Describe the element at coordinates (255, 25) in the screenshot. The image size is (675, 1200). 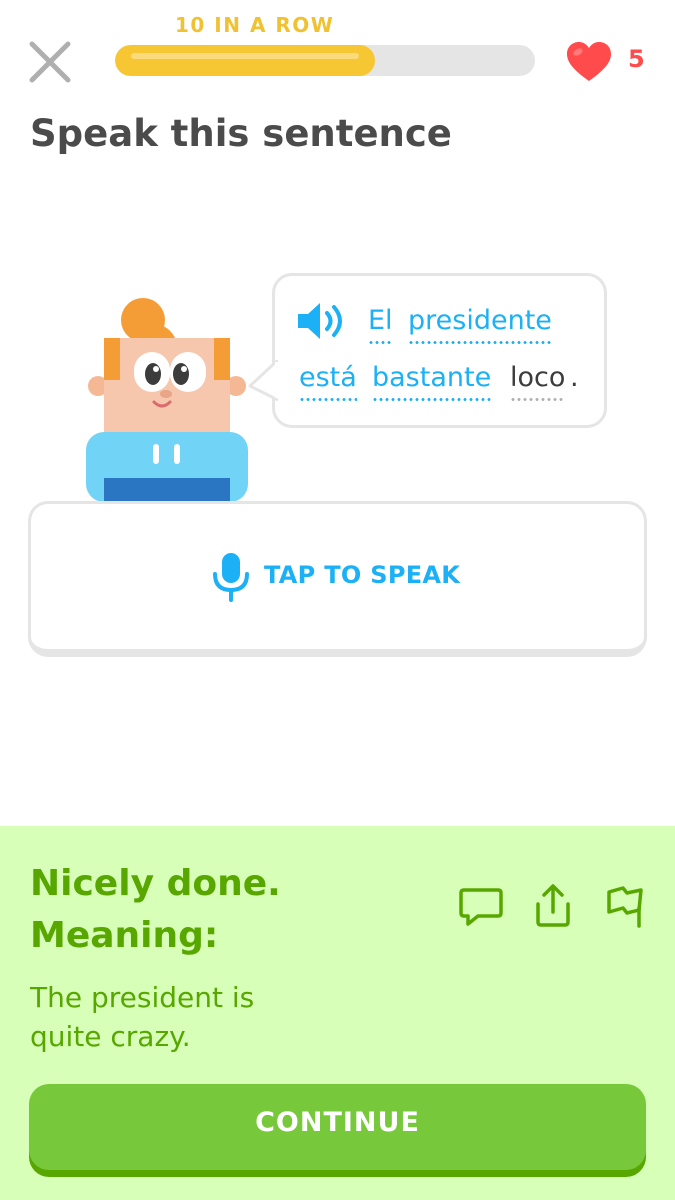
I see `streak-label: 10 IN A ROW` at that location.